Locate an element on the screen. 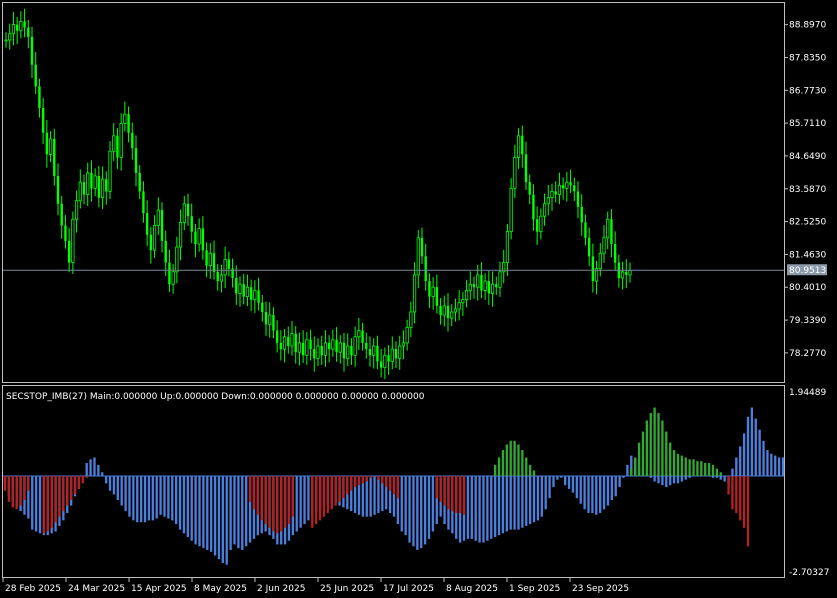 This screenshot has width=837, height=598. price-tick-label: 81.4630 is located at coordinates (807, 255).